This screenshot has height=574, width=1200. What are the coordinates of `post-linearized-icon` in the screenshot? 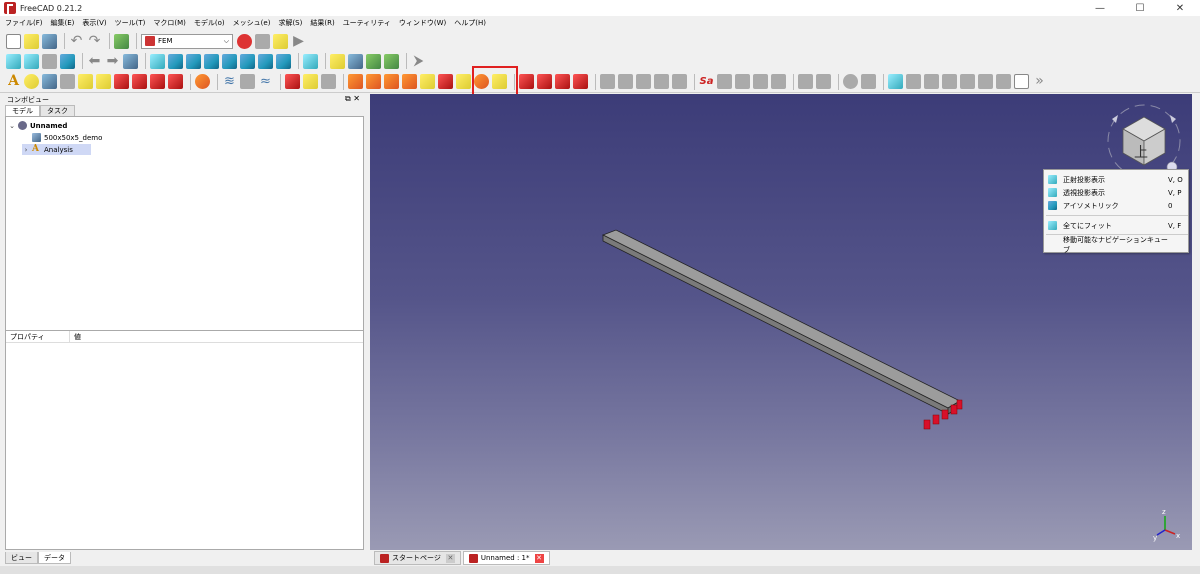 It's located at (1003, 81).